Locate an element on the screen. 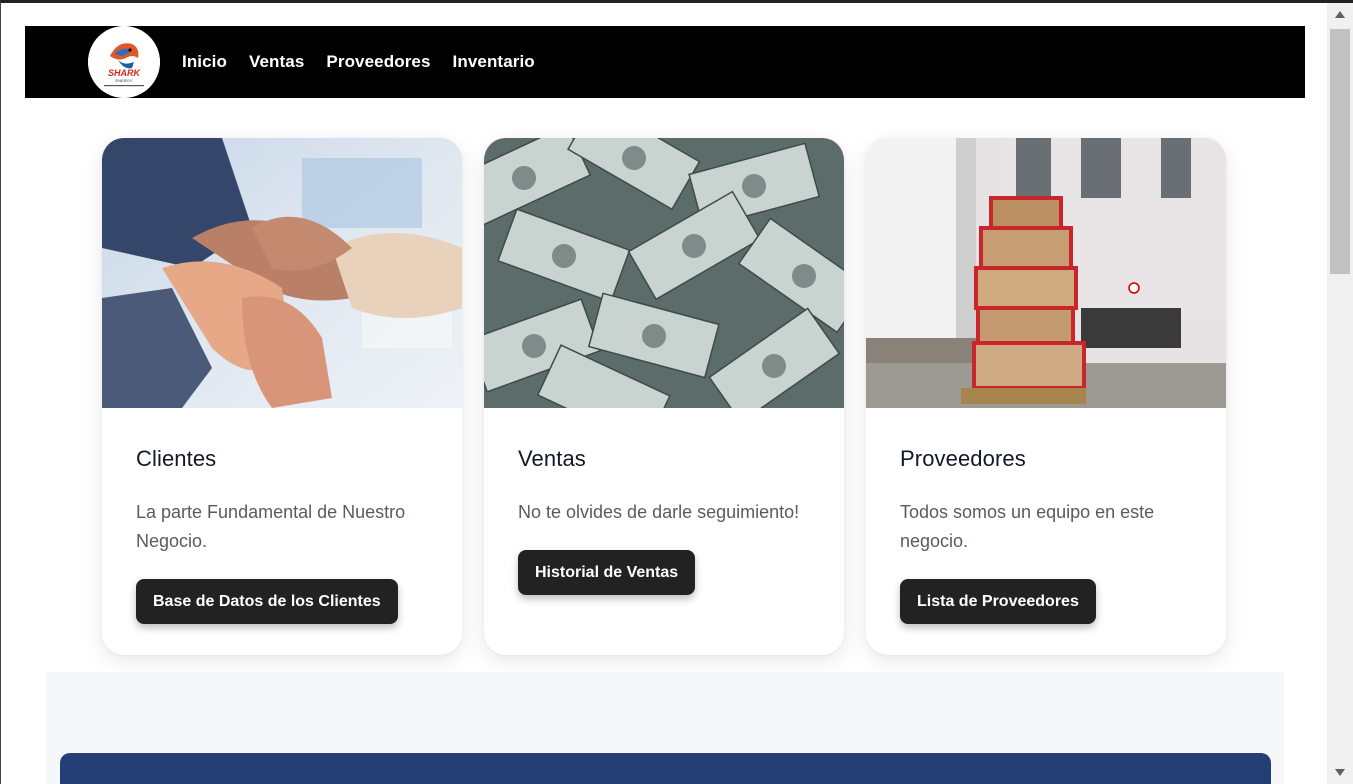 The width and height of the screenshot is (1353, 784). vertical-scrollbar is located at coordinates (1340, 393).